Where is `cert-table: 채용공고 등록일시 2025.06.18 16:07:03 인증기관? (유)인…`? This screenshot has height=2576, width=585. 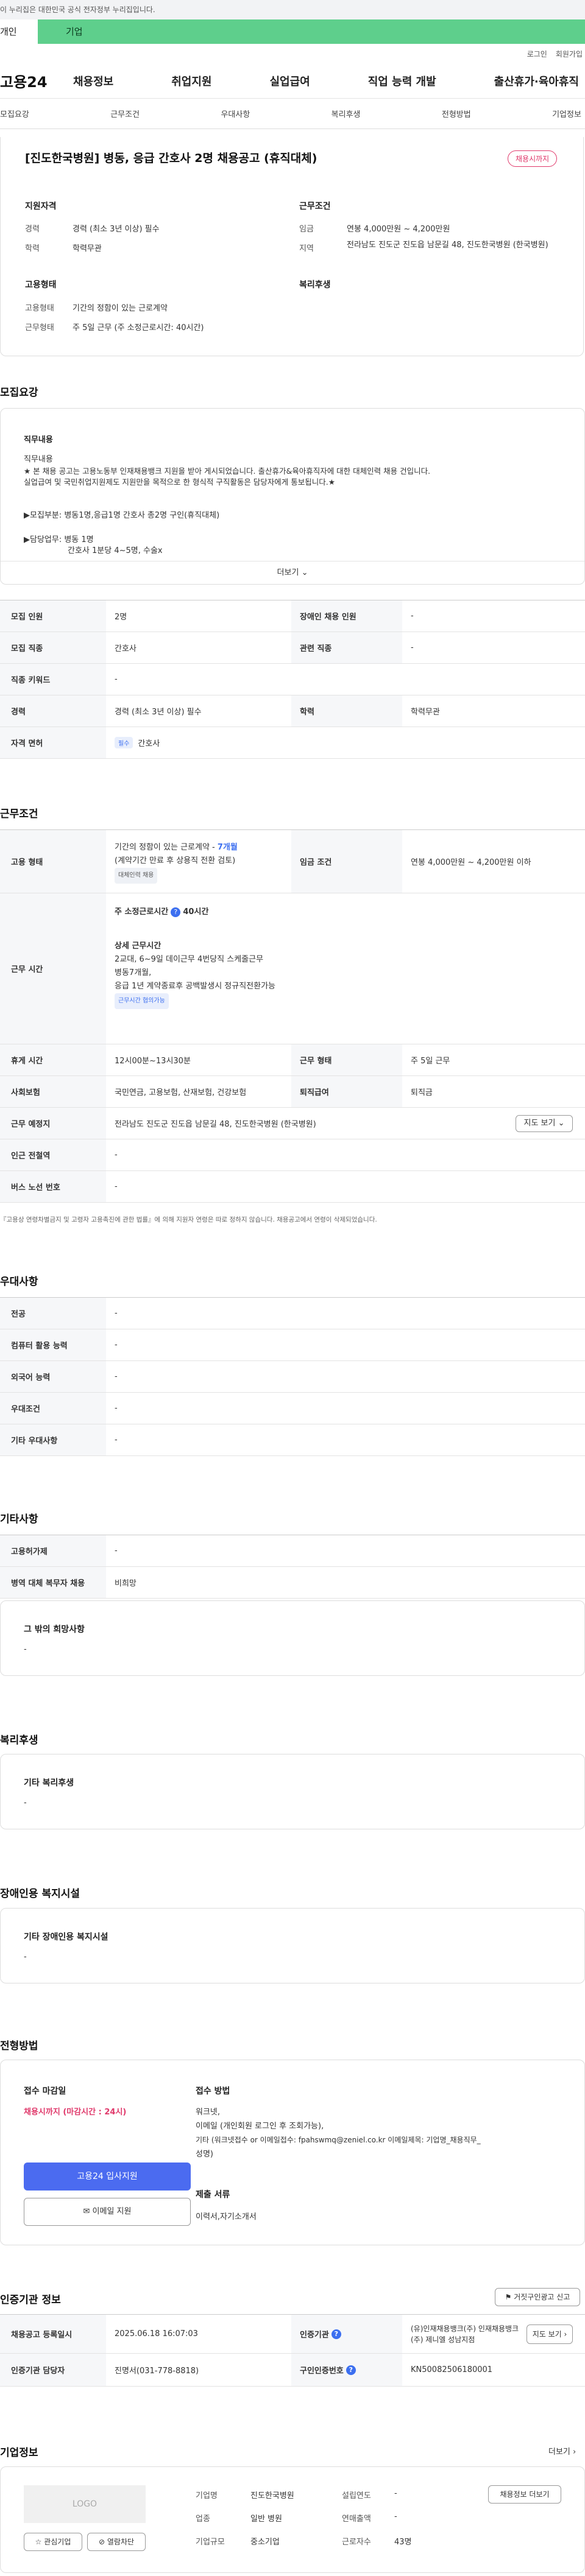
cert-table: 채용공고 등록일시 2025.06.18 16:07:03 인증기관? (유)인… is located at coordinates (292, 2350).